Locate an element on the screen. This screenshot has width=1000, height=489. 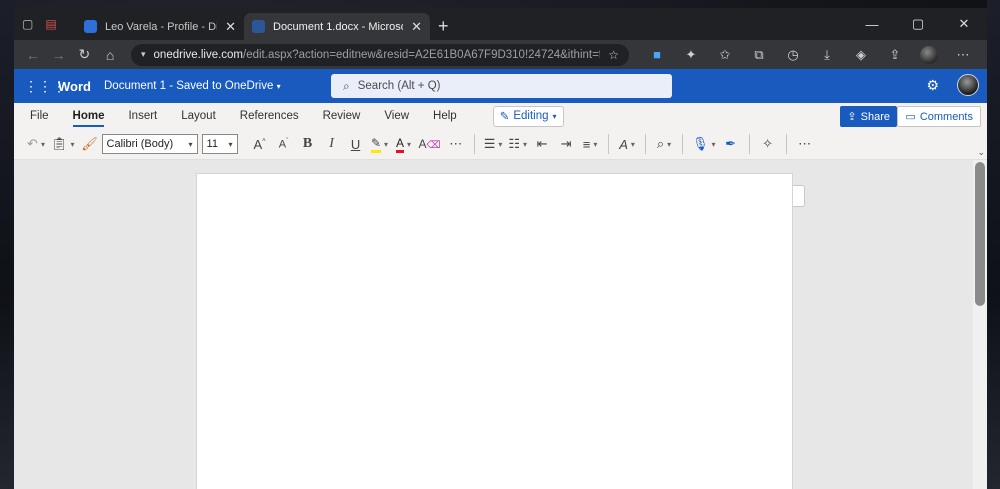
settings-gear-icon: ⚙ is located at coordinates (932, 85).